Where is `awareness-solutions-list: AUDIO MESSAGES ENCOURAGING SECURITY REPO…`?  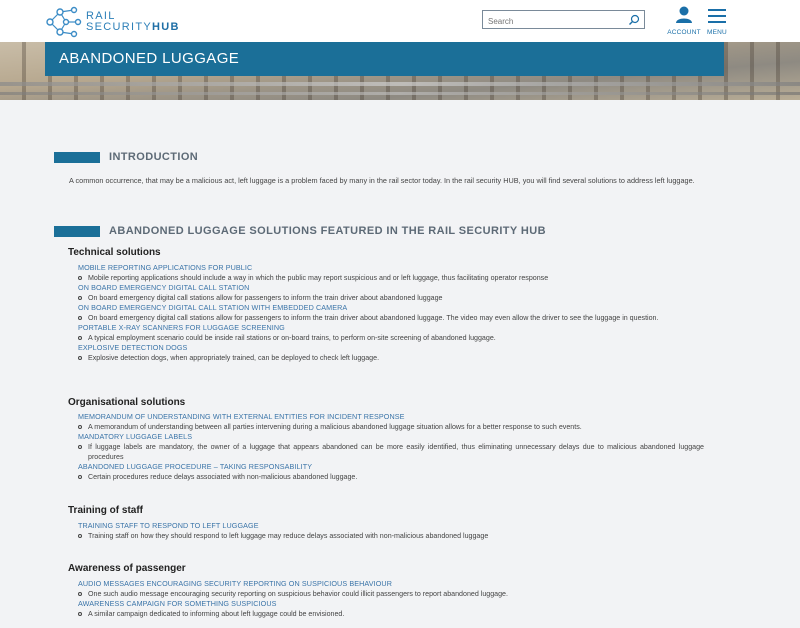
awareness-solutions-list: AUDIO MESSAGES ENCOURAGING SECURITY REPO… is located at coordinates (391, 599).